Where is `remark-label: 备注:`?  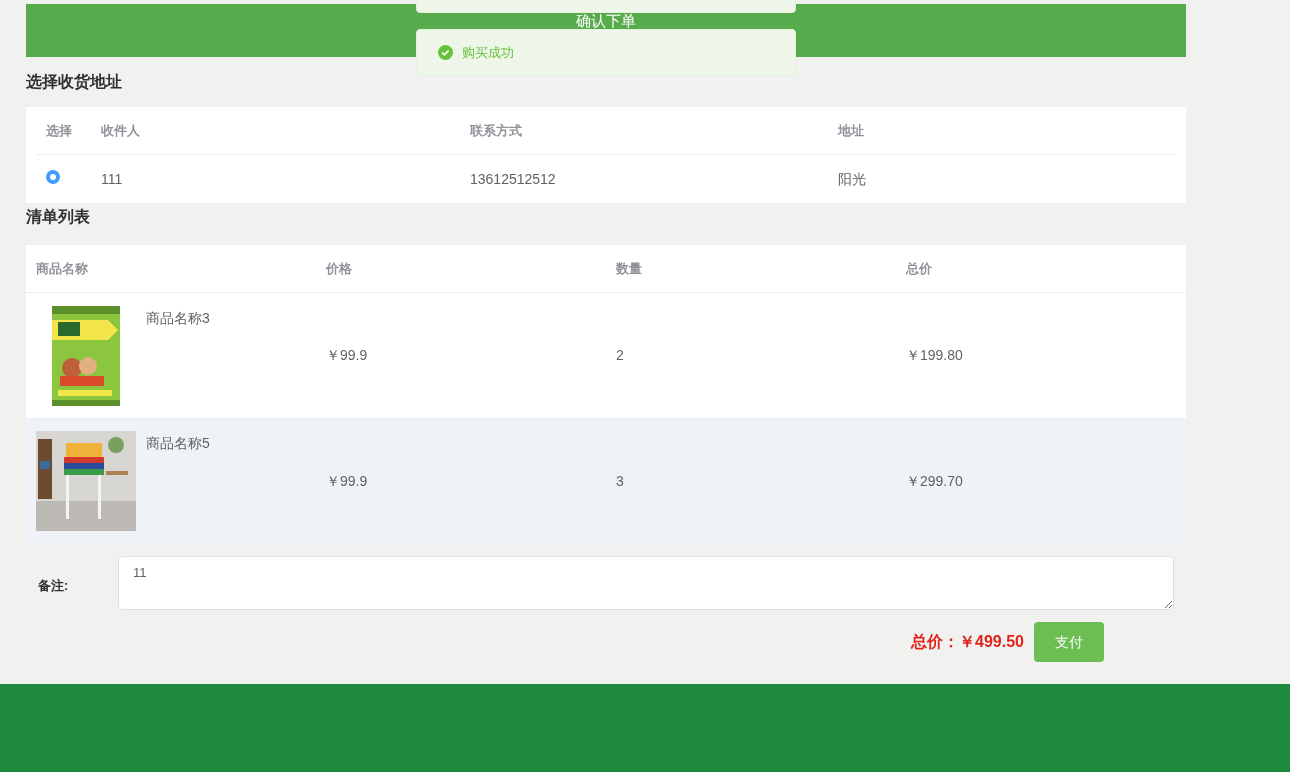
remark-label: 备注: is located at coordinates (53, 586).